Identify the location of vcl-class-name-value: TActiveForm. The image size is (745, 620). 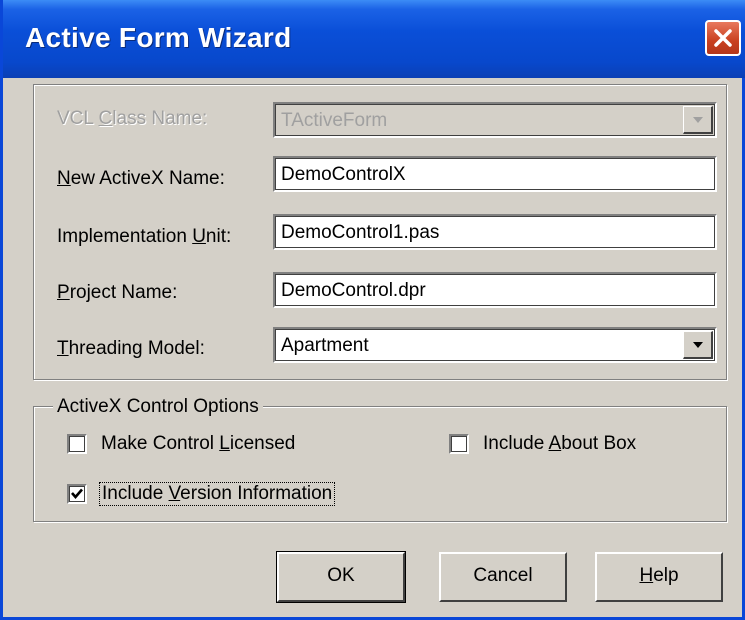
(334, 120).